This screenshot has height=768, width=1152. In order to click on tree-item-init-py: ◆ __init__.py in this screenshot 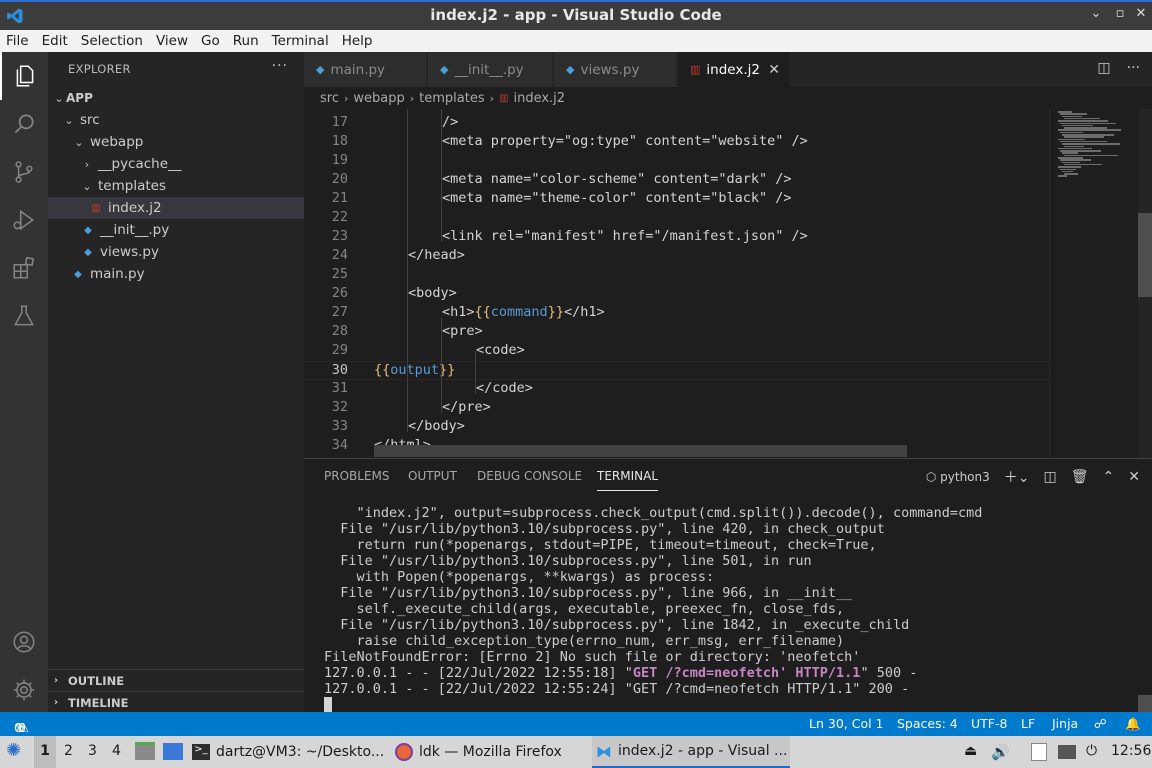, I will do `click(176, 230)`.